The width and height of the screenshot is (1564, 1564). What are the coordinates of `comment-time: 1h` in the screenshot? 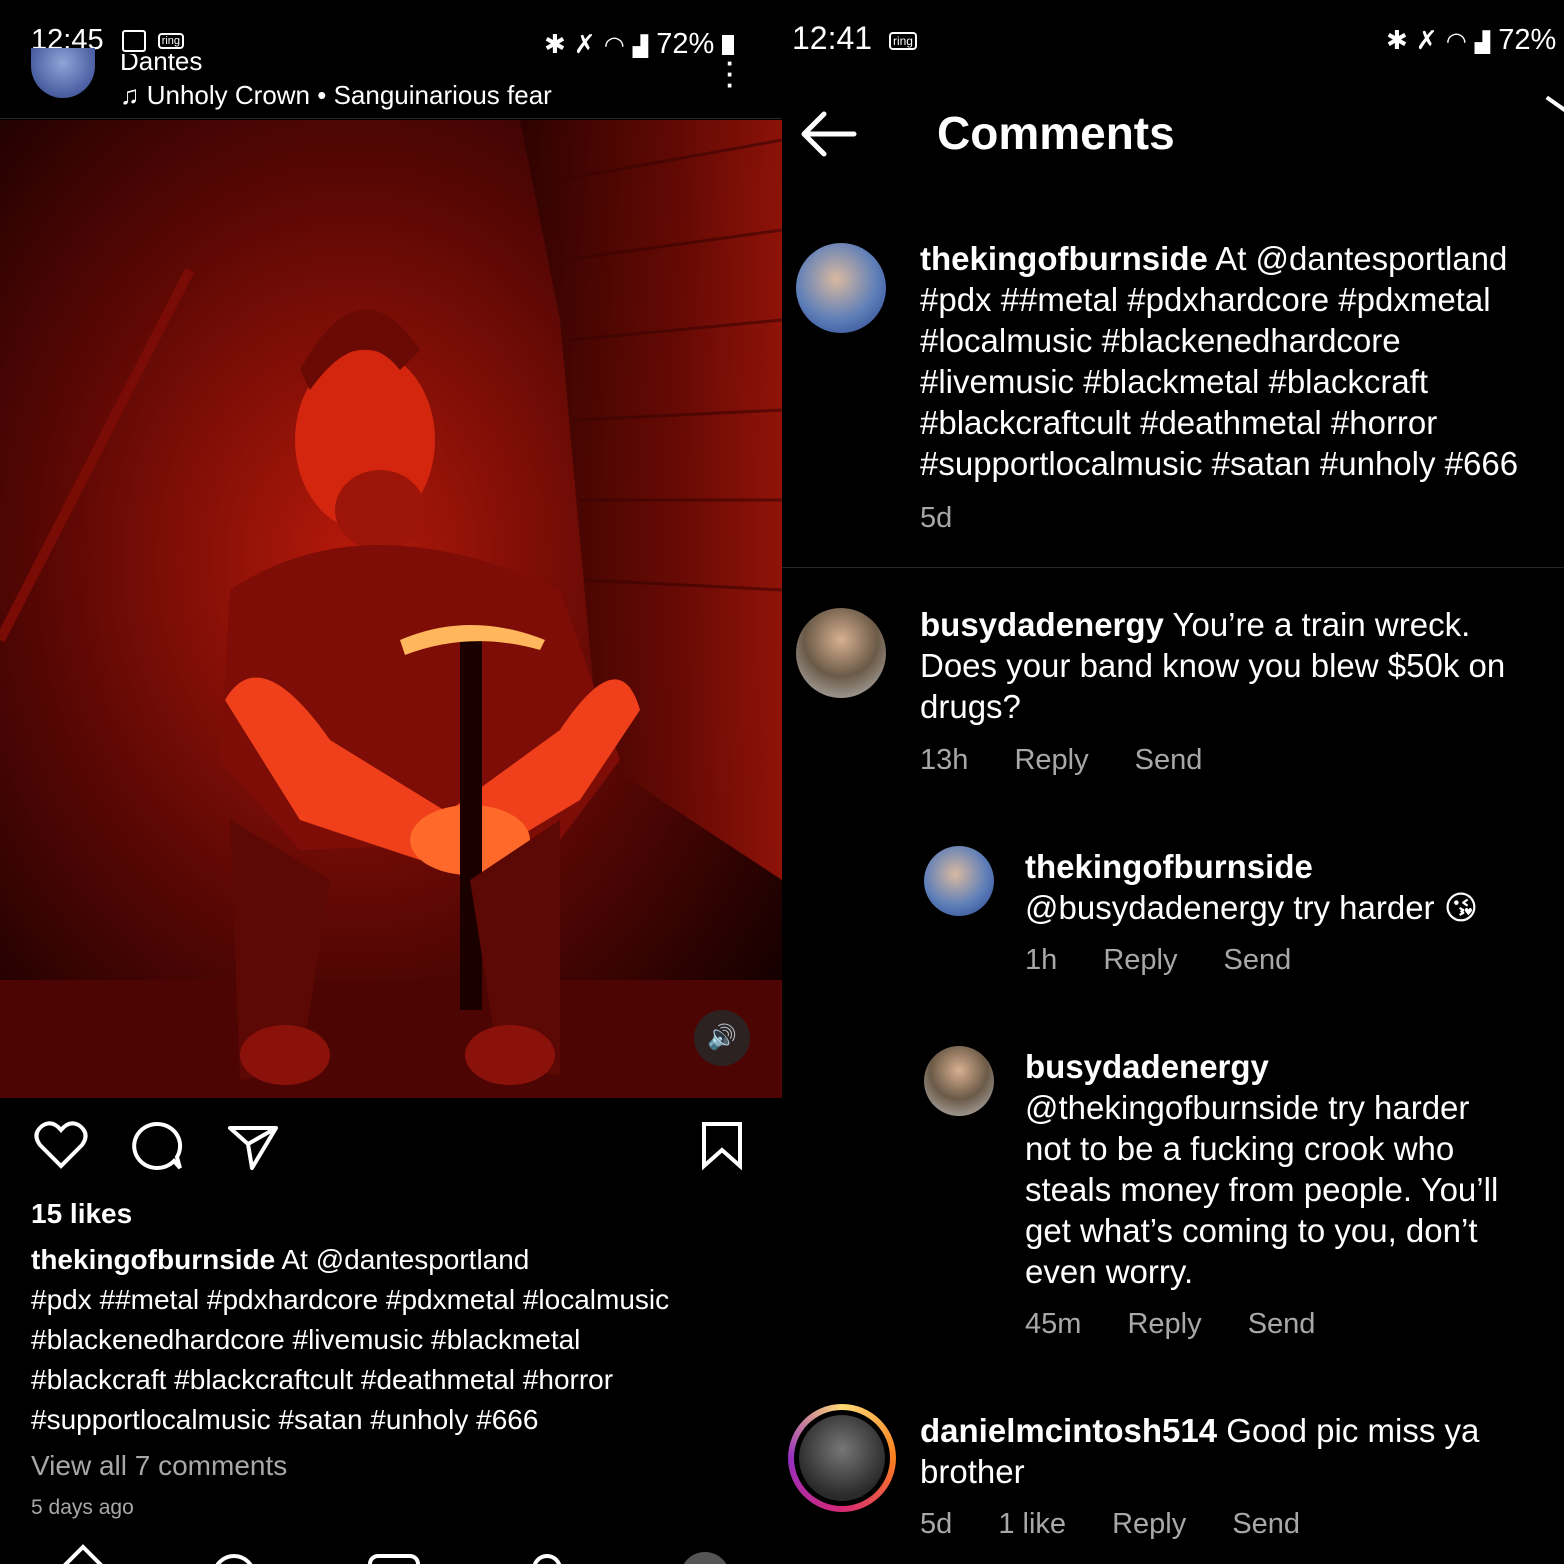 It's located at (1041, 960).